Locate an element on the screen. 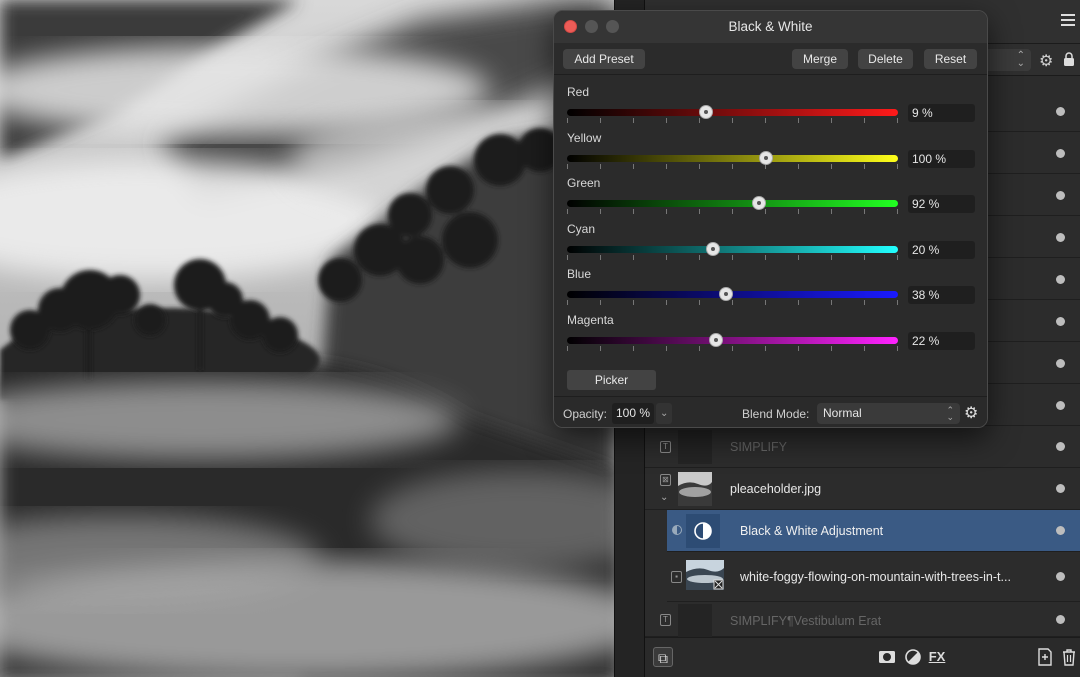 The height and width of the screenshot is (677, 1080). layer-row-bw-adjustment: Black & White Adjustment is located at coordinates (873, 531).